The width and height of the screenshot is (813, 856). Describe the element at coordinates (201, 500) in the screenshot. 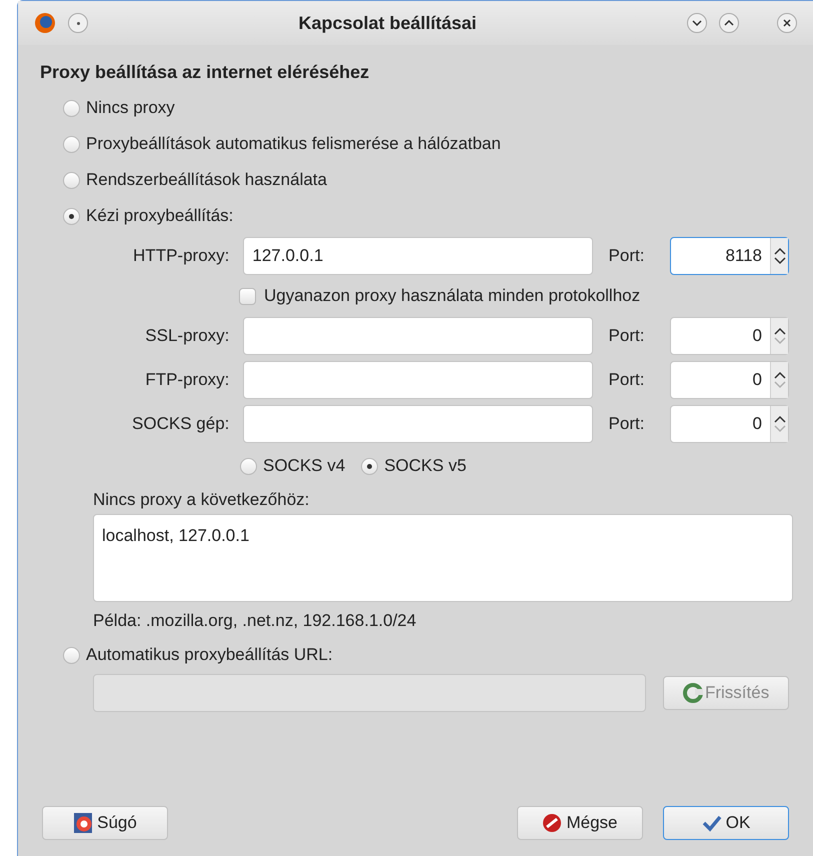

I see `no-proxy-label: Nincs proxy a következőhöz:` at that location.